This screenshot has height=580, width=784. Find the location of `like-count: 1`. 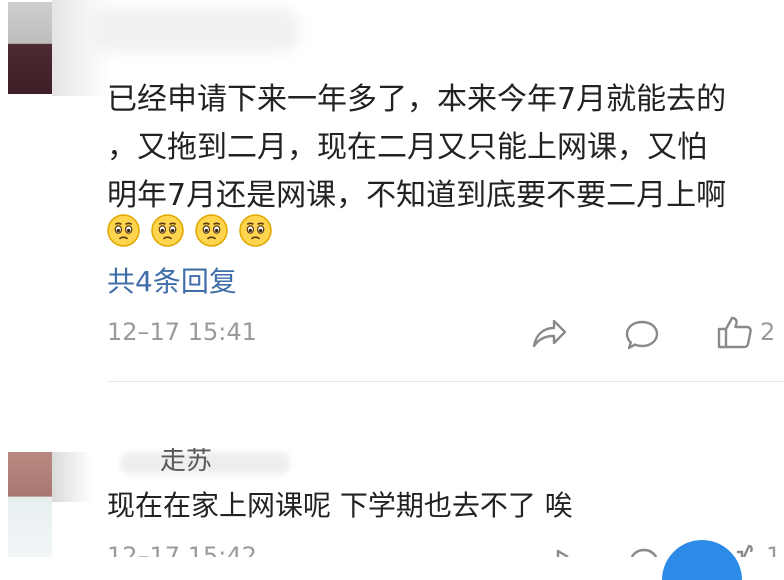

like-count: 1 is located at coordinates (773, 550).